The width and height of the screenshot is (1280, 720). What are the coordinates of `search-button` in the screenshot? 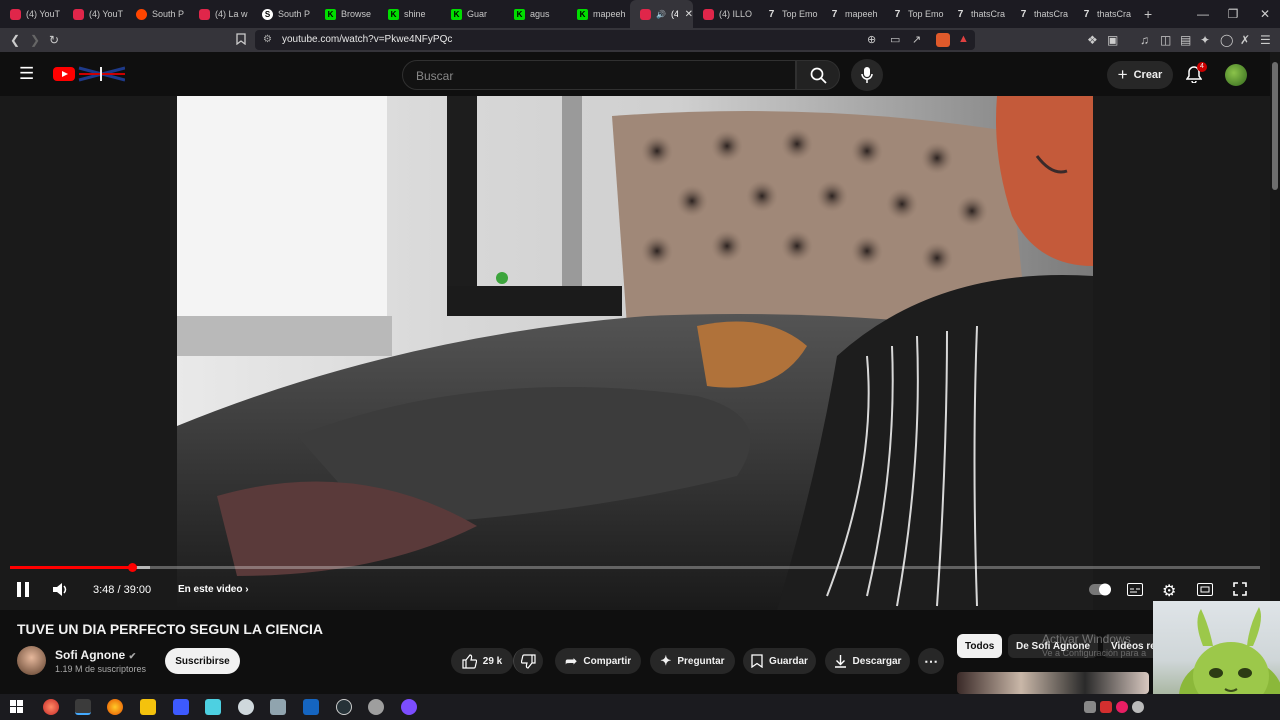 It's located at (818, 75).